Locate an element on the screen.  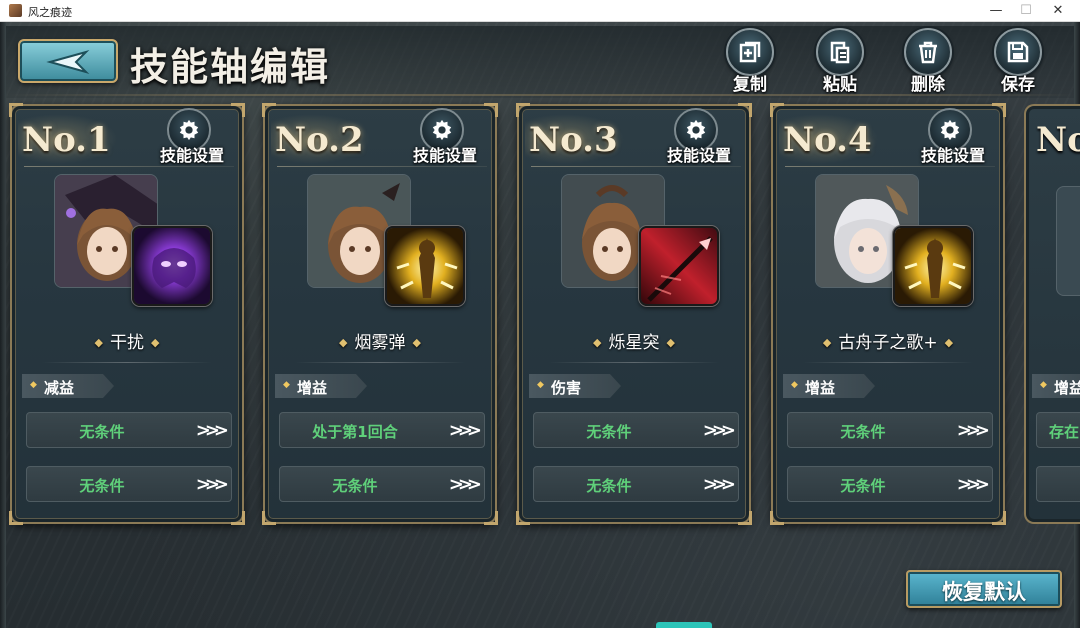
condition-slot-1: 处于第1回合 >>> is located at coordinates (382, 430).